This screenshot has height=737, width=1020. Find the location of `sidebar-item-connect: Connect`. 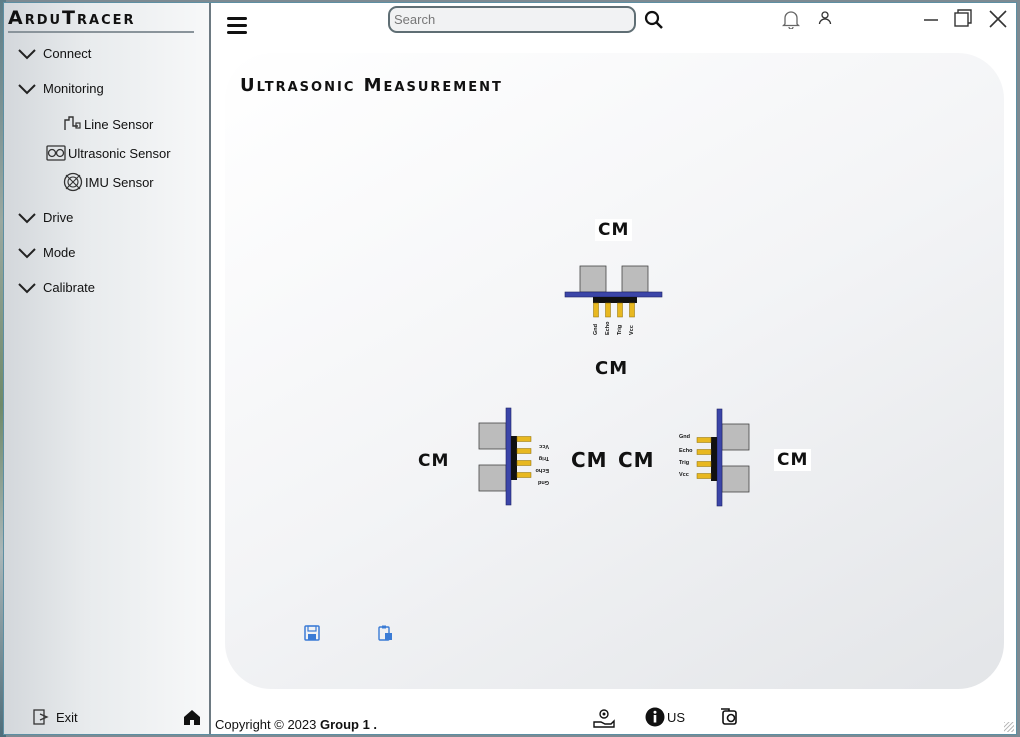

sidebar-item-connect: Connect is located at coordinates (54, 53).